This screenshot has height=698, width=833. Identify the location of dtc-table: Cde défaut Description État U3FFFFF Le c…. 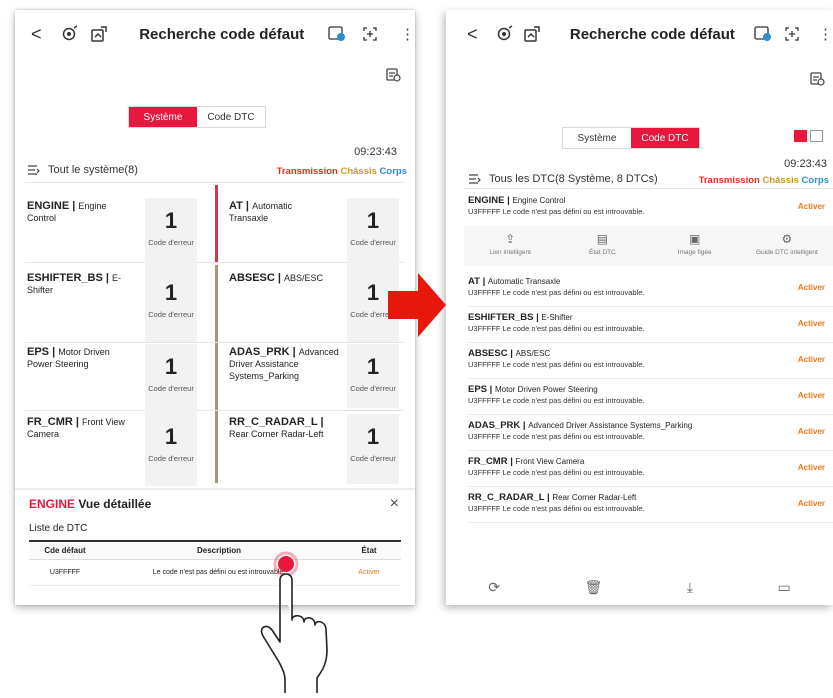
(215, 563).